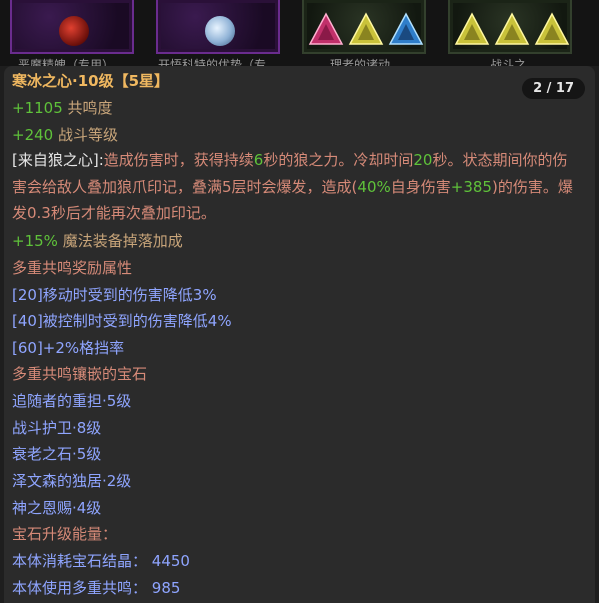 Image resolution: width=599 pixels, height=603 pixels. I want to click on bonus-item: [20]移动时受到的伤害降低3%, so click(114, 295).